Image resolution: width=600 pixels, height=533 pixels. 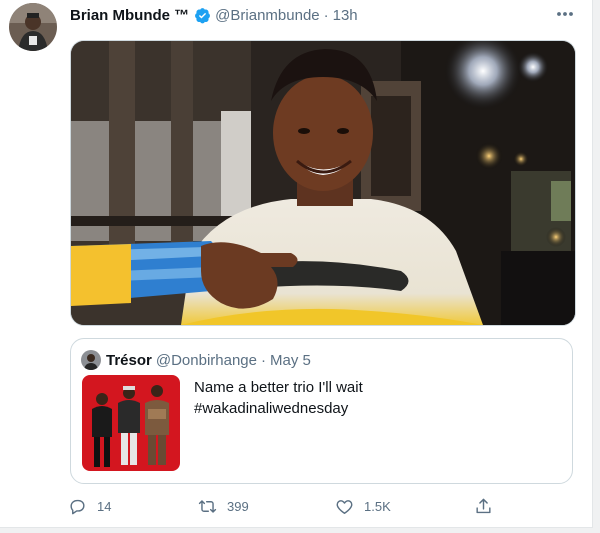 I want to click on reply-button: 14, so click(x=89, y=506).